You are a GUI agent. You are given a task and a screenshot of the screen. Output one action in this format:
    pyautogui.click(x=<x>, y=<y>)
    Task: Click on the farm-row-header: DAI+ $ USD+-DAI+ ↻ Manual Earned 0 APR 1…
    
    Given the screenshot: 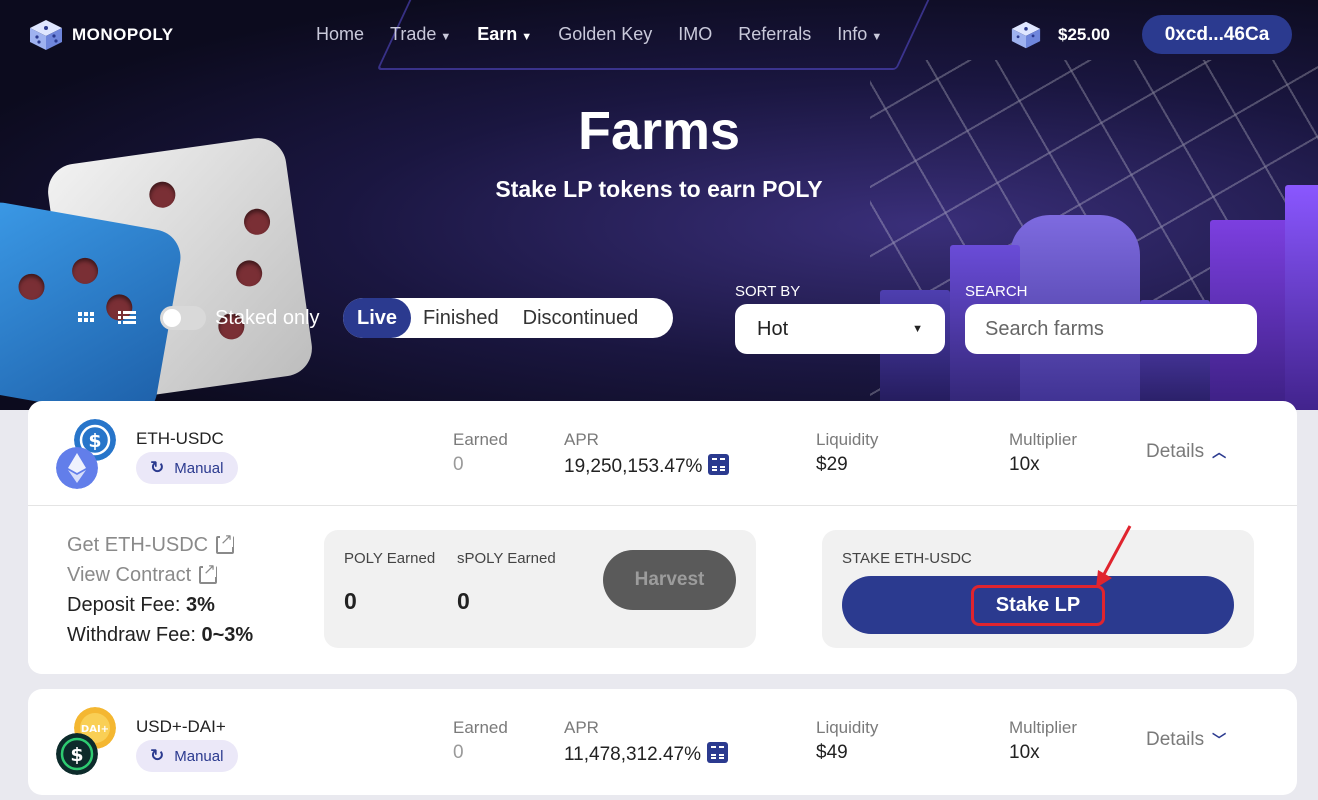 What is the action you would take?
    pyautogui.click(x=662, y=741)
    